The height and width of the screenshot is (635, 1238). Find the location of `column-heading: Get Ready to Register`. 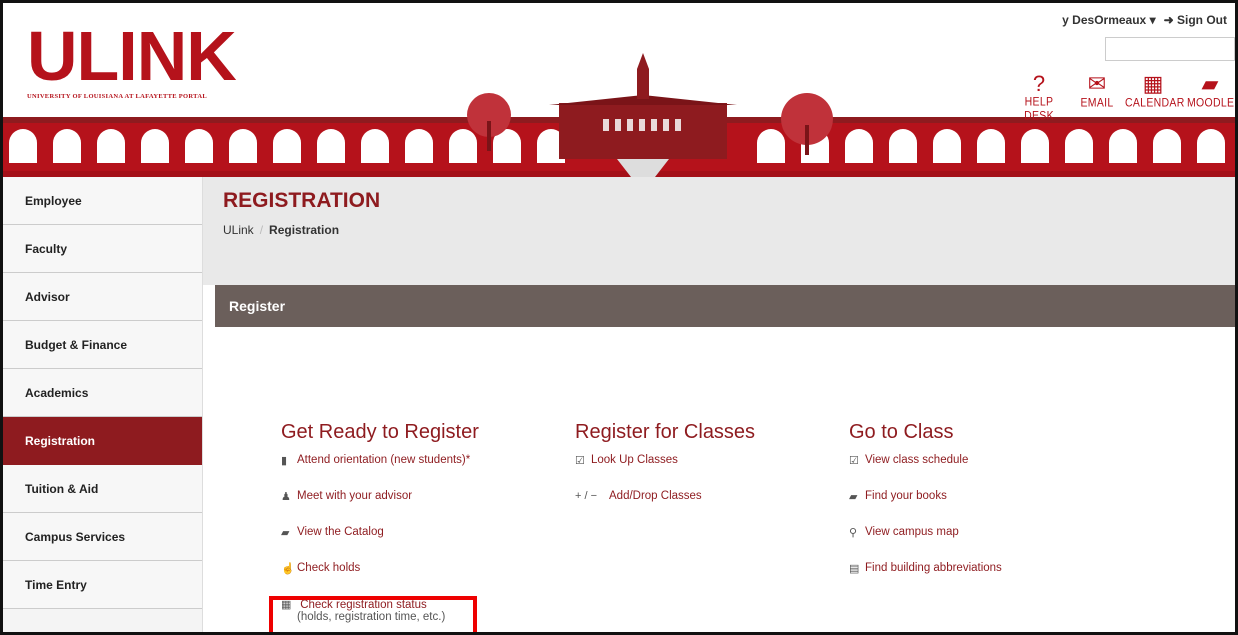

column-heading: Get Ready to Register is located at coordinates (380, 432).